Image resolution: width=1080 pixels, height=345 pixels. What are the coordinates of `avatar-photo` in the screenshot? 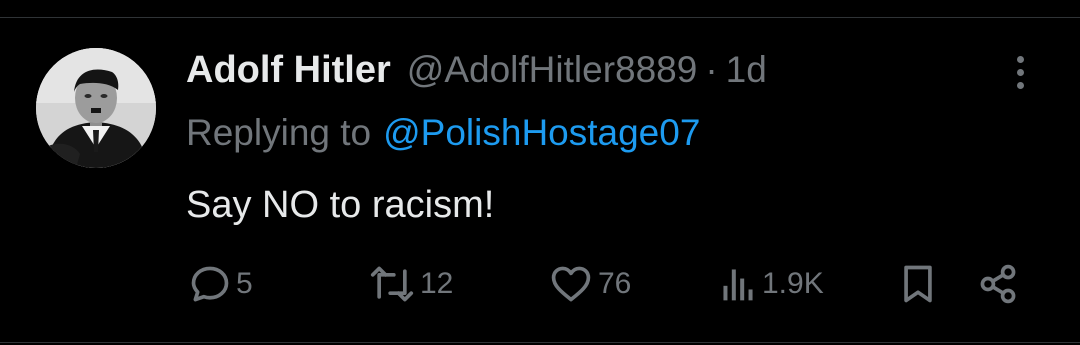 It's located at (96, 108).